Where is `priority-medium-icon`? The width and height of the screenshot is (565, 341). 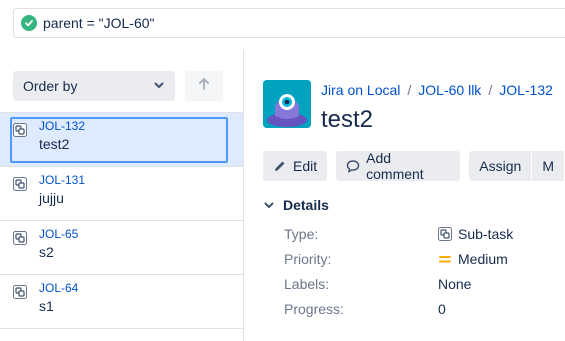 priority-medium-icon is located at coordinates (445, 259).